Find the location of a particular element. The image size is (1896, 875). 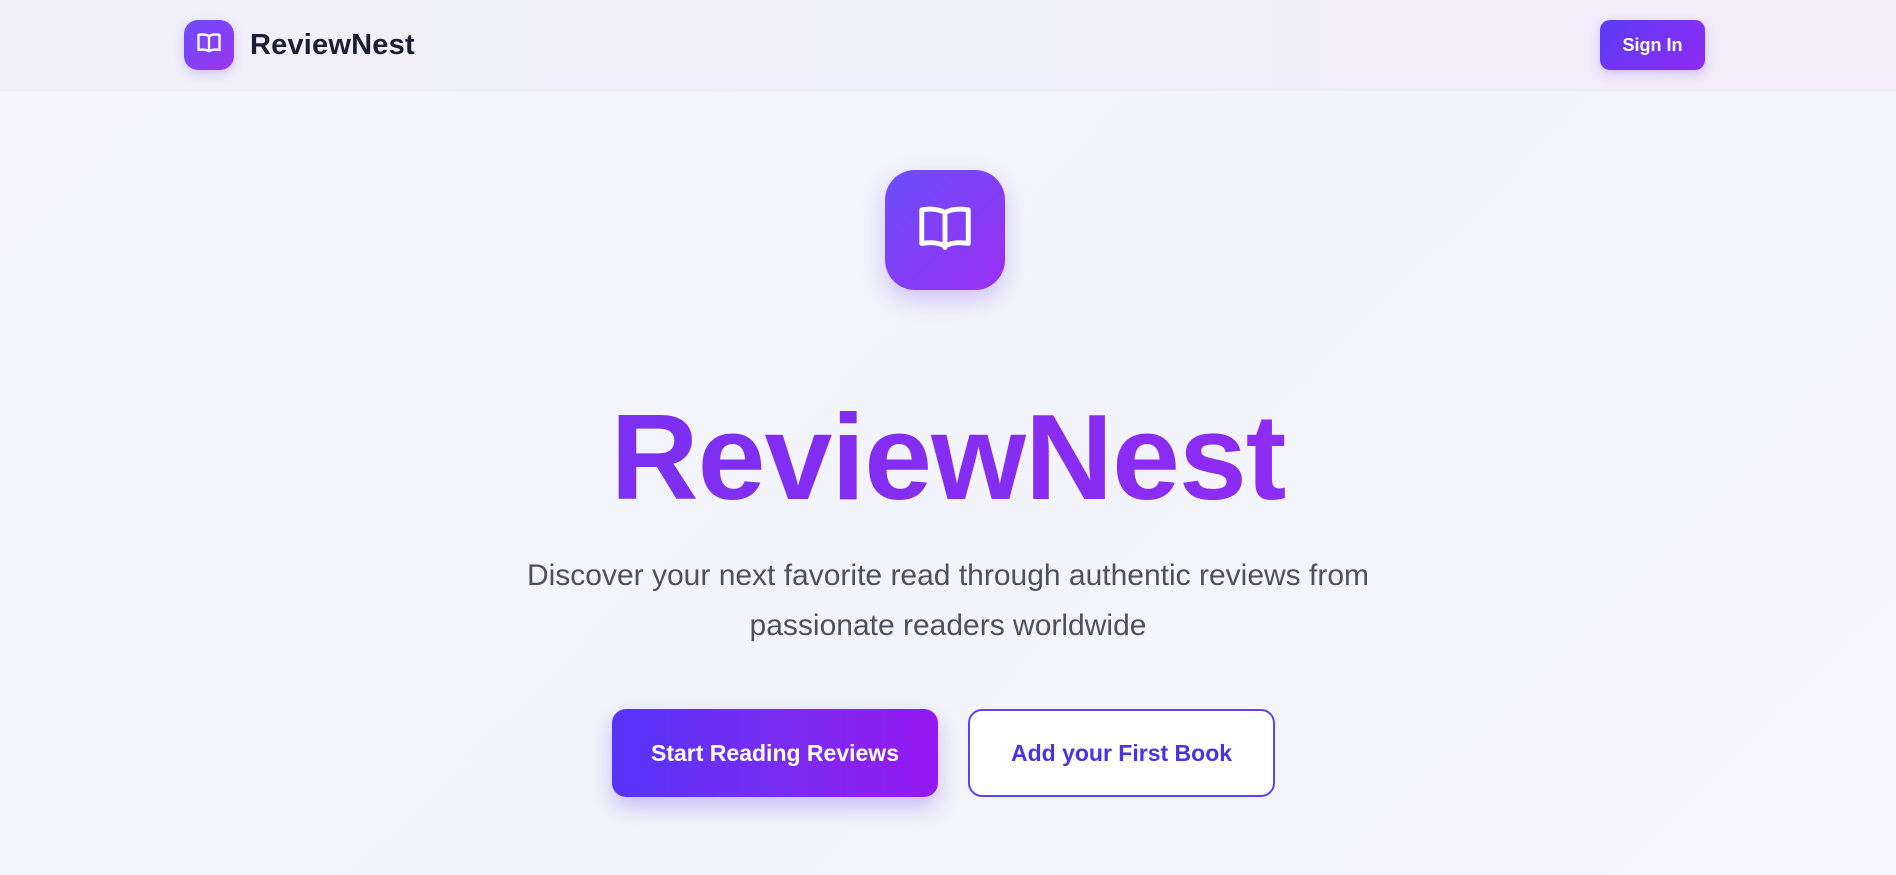

brand: ReviewNest is located at coordinates (299, 45).